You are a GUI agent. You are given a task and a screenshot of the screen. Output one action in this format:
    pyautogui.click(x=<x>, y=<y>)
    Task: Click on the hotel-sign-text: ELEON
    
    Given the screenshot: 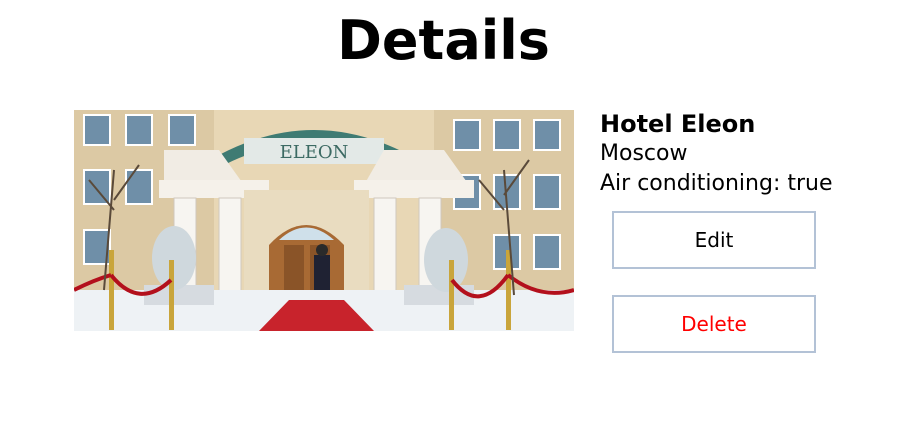 What is the action you would take?
    pyautogui.click(x=314, y=152)
    